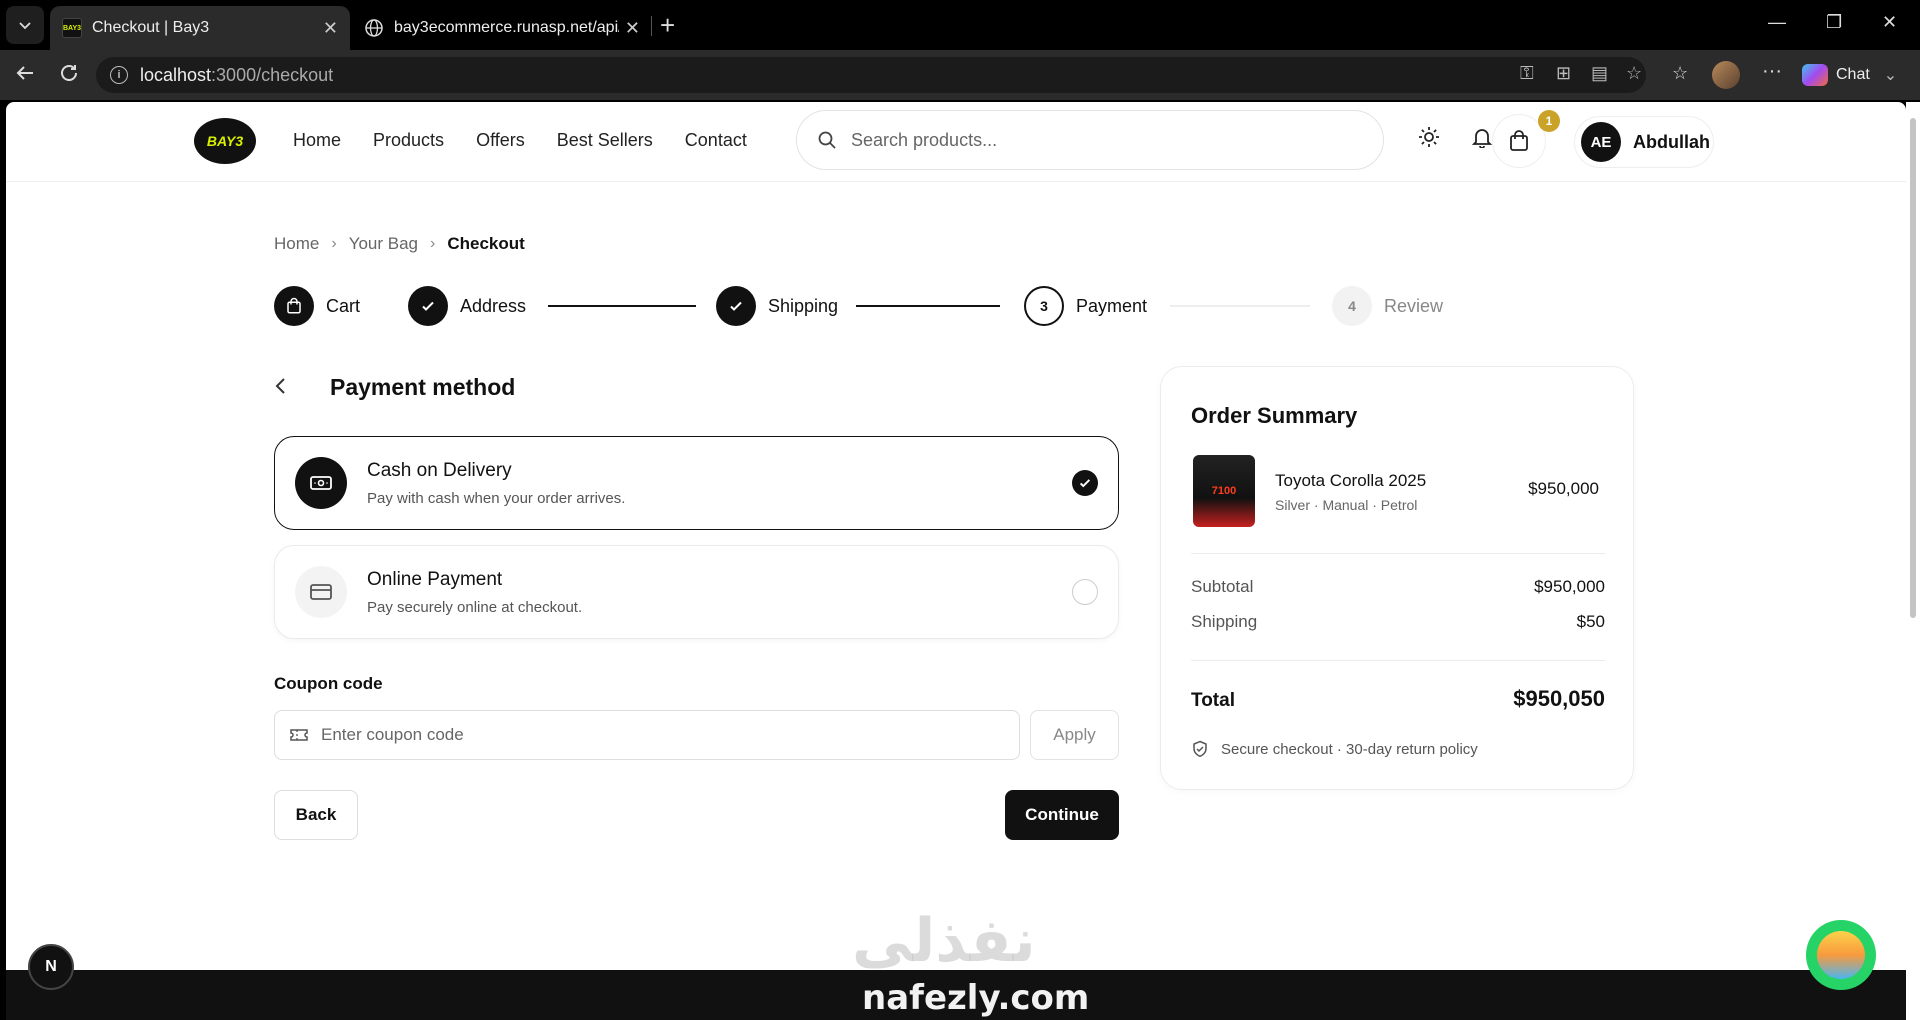 The image size is (1920, 1020). I want to click on back-arrow-icon, so click(25, 76).